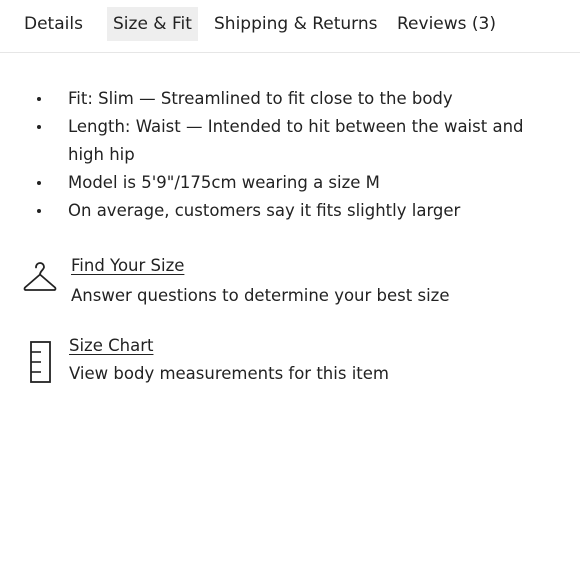 The width and height of the screenshot is (580, 580). I want to click on list-item: Model is 5'9"/175cm wearing a size M, so click(290, 183).